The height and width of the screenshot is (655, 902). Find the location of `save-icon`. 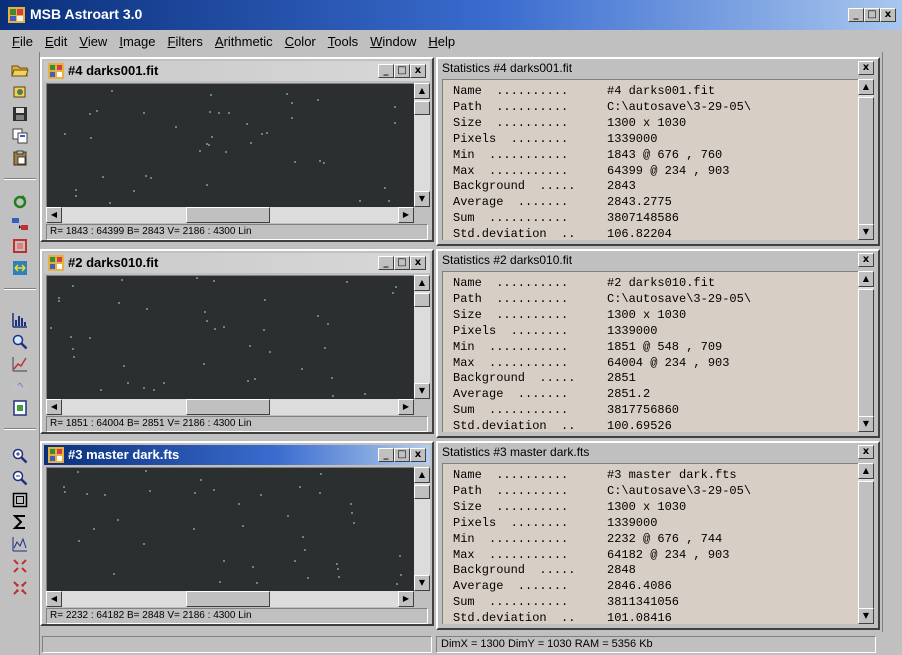

save-icon is located at coordinates (20, 114).